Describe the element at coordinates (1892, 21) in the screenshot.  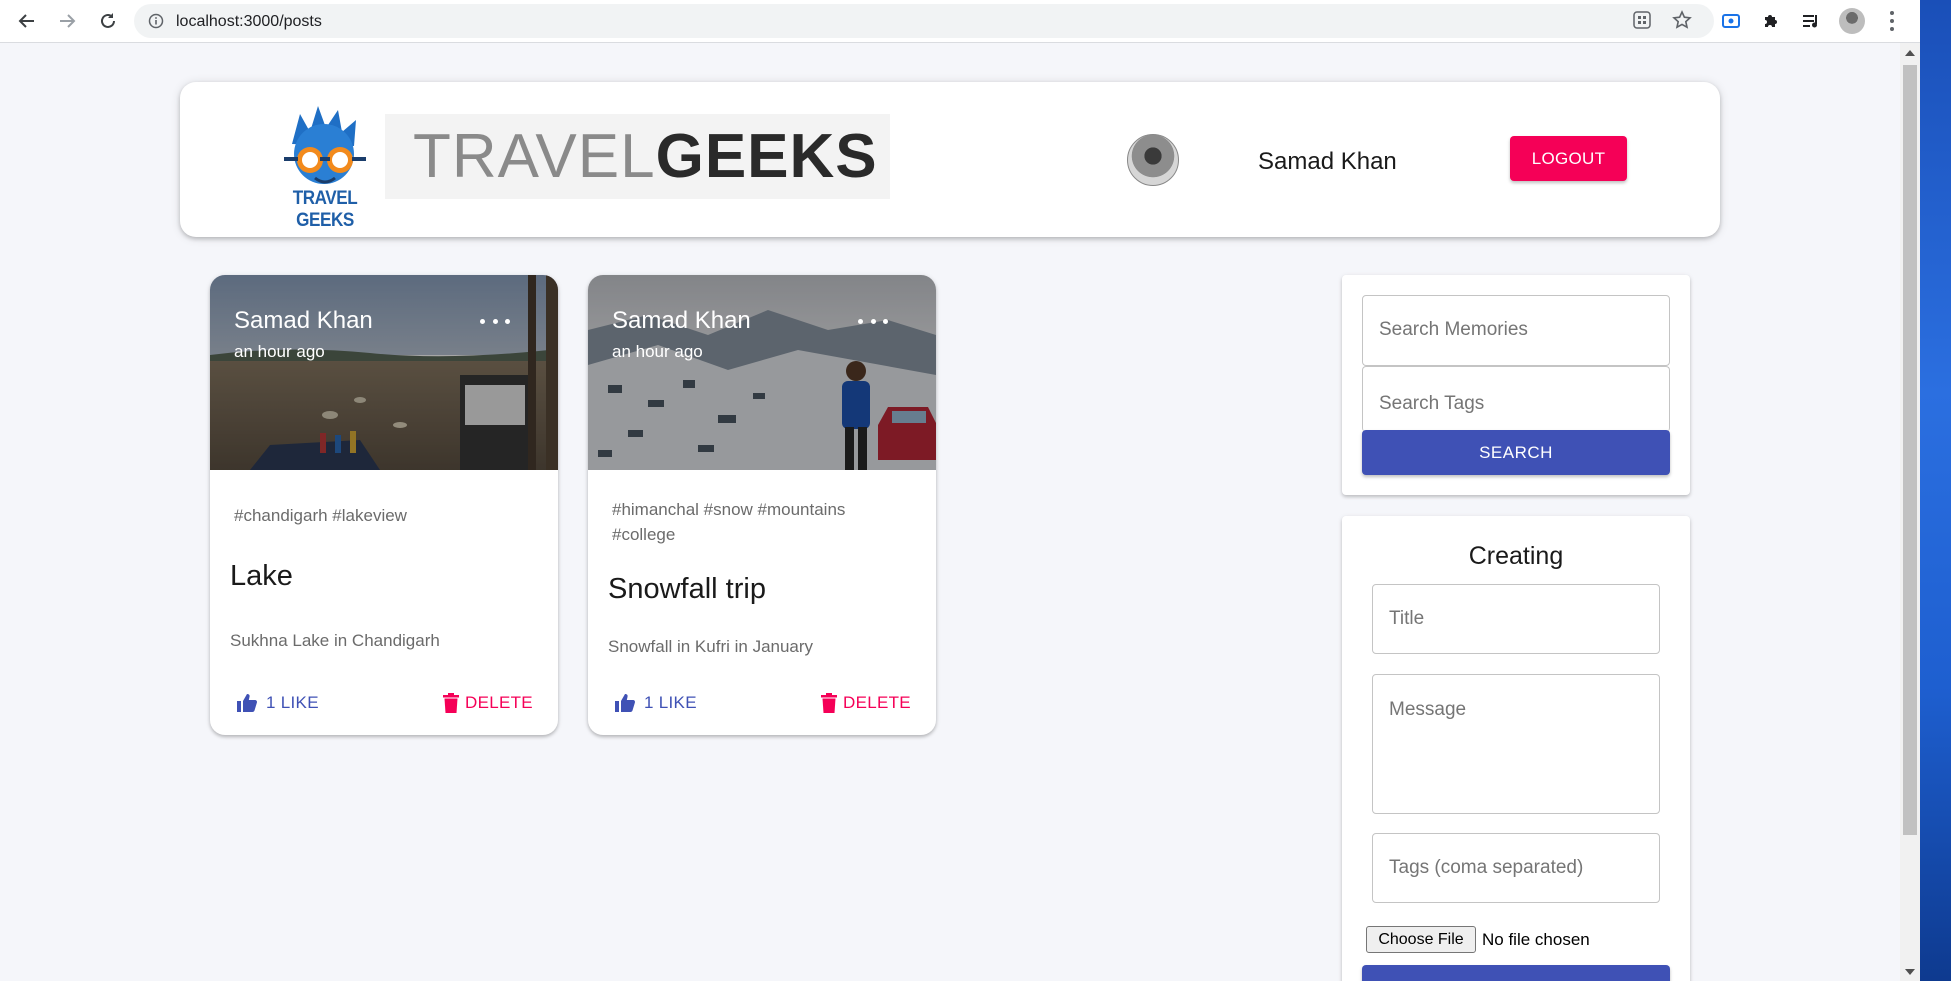
I see `browser-menu-icon` at that location.